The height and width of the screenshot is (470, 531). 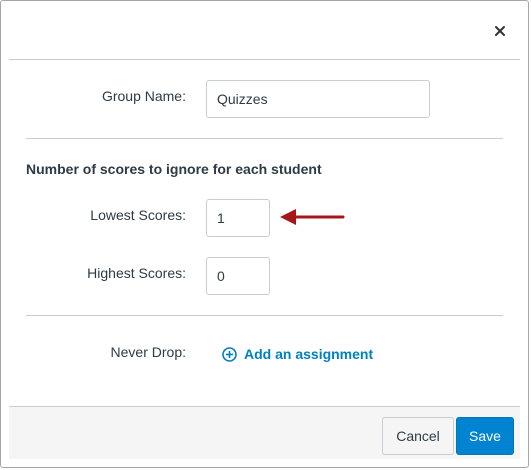 I want to click on plus-circle-icon, so click(x=229, y=354).